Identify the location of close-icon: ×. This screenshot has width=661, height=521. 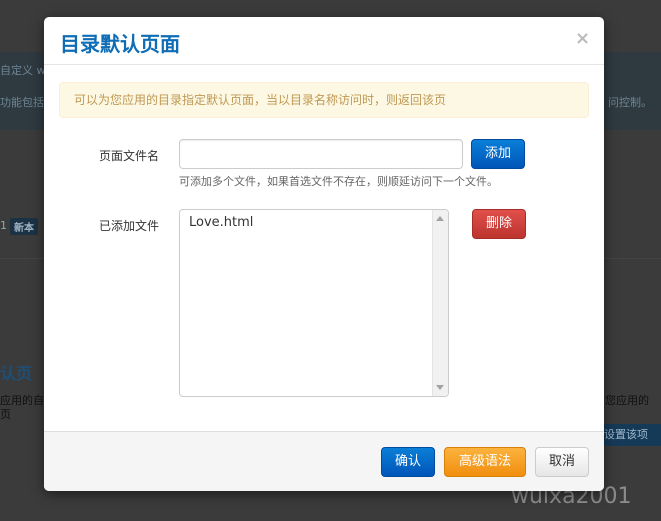
(582, 38).